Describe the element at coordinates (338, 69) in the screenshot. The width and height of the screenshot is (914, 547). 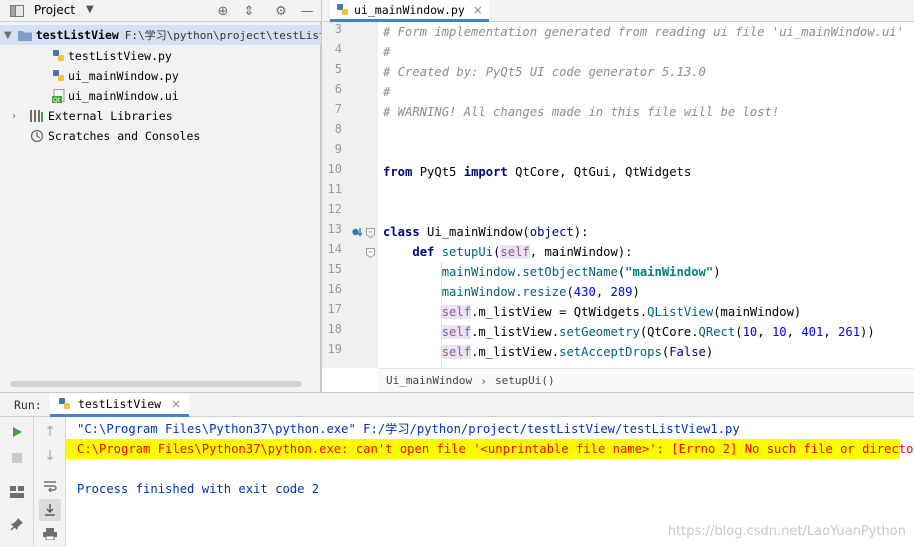
I see `line-number: 5` at that location.